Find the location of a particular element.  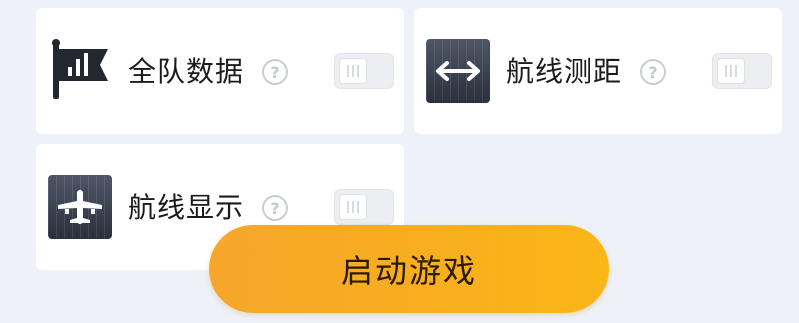

flag-bar-chart-icon is located at coordinates (80, 71).